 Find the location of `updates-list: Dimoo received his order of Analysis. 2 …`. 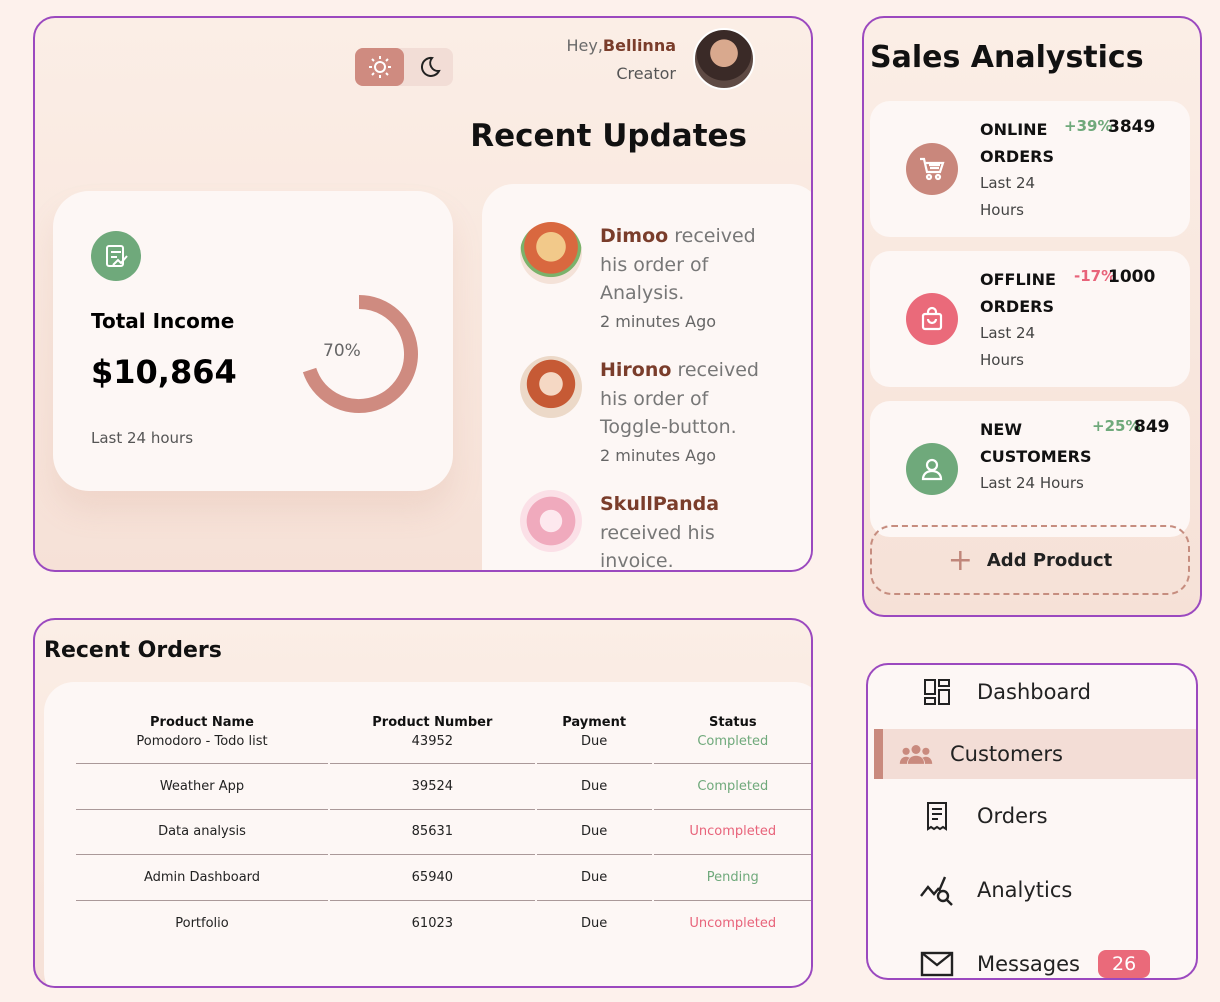

updates-list: Dimoo received his order of Analysis. 2 … is located at coordinates (646, 378).